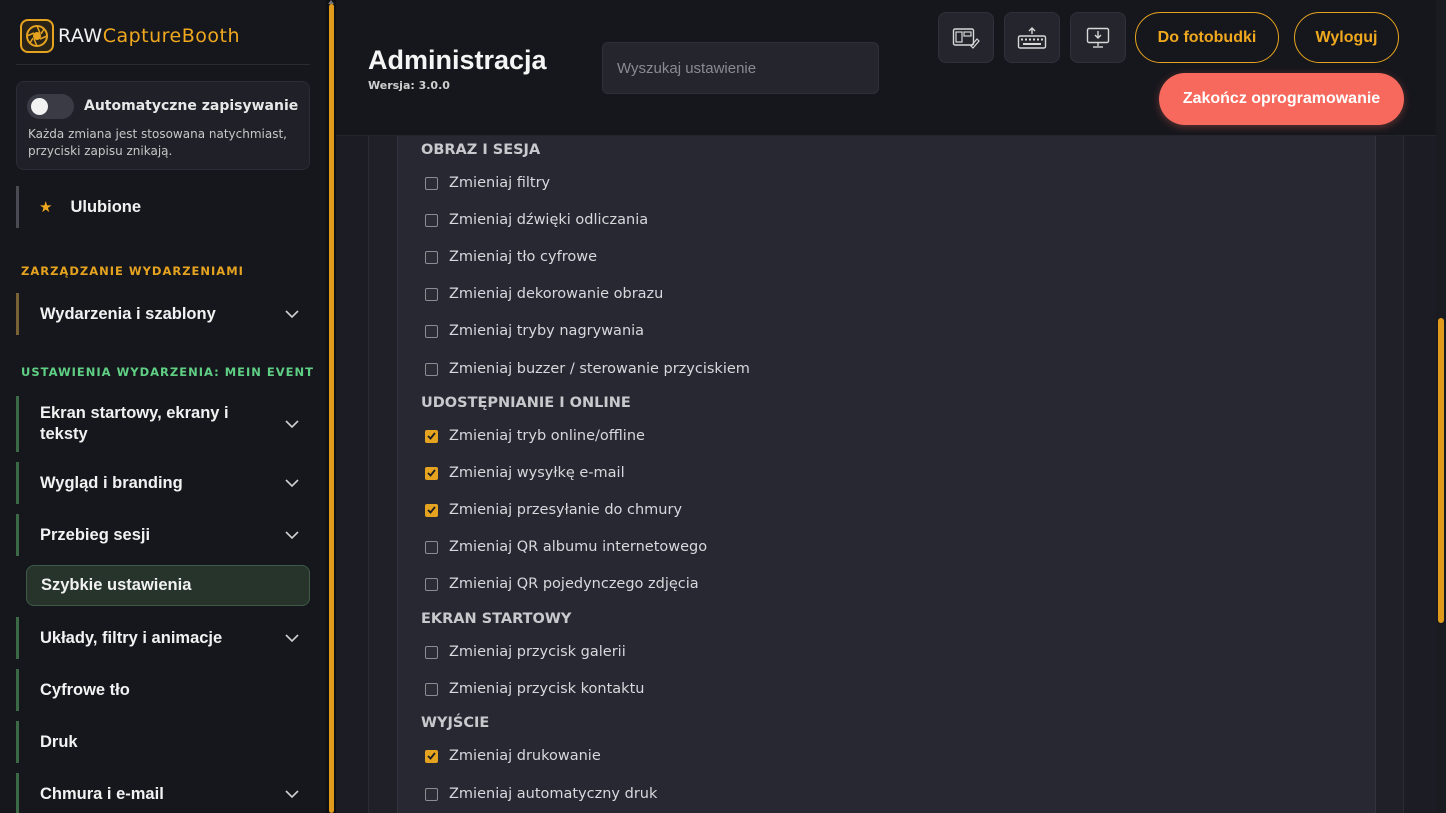 Image resolution: width=1446 pixels, height=813 pixels. What do you see at coordinates (132, 271) in the screenshot?
I see `section-title-events: ZARZĄDZANIE WYDARZENIAMI` at bounding box center [132, 271].